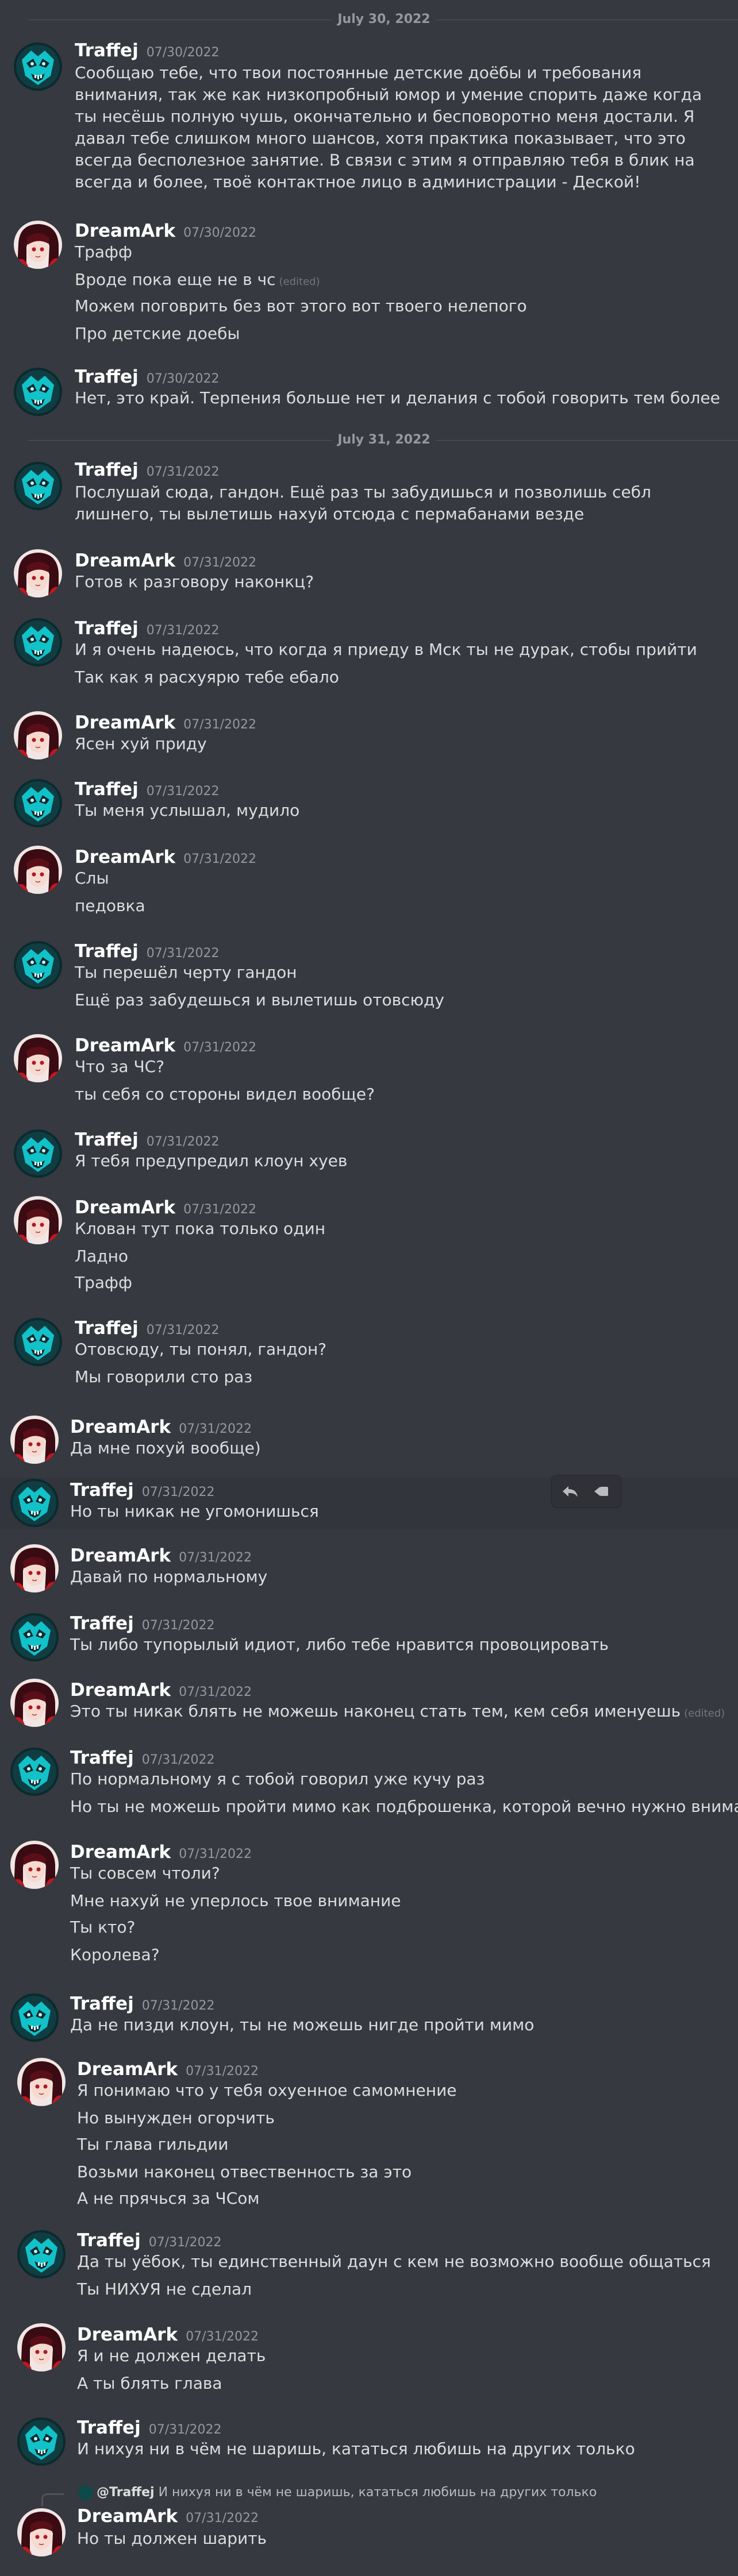 Image resolution: width=738 pixels, height=2576 pixels. Describe the element at coordinates (92, 878) in the screenshot. I see `message-text: Слы` at that location.